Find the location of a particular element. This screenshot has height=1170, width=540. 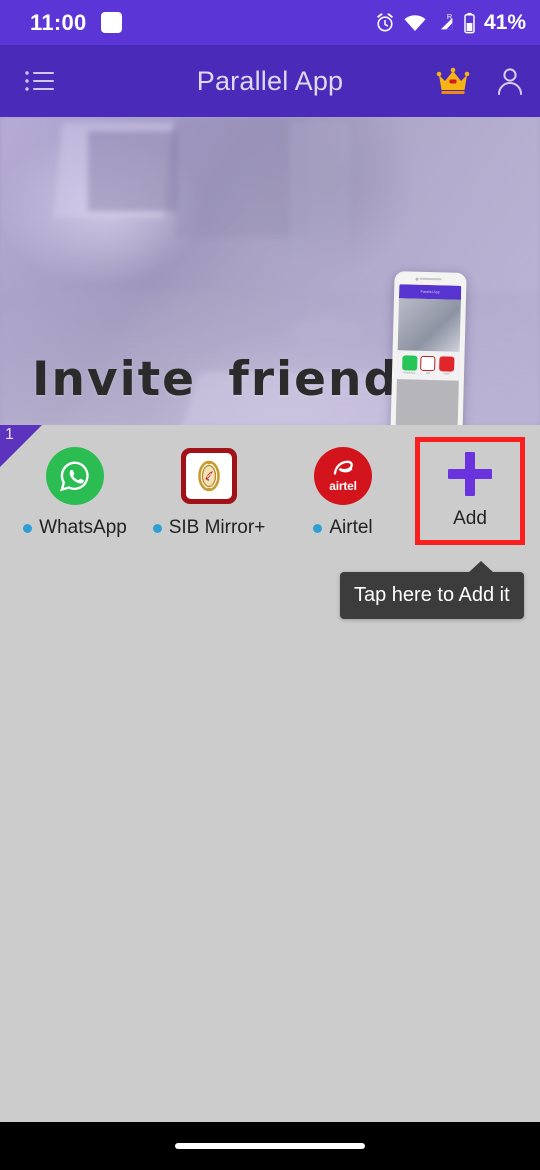

app-item-airtel: airtel Airtel is located at coordinates (343, 492).